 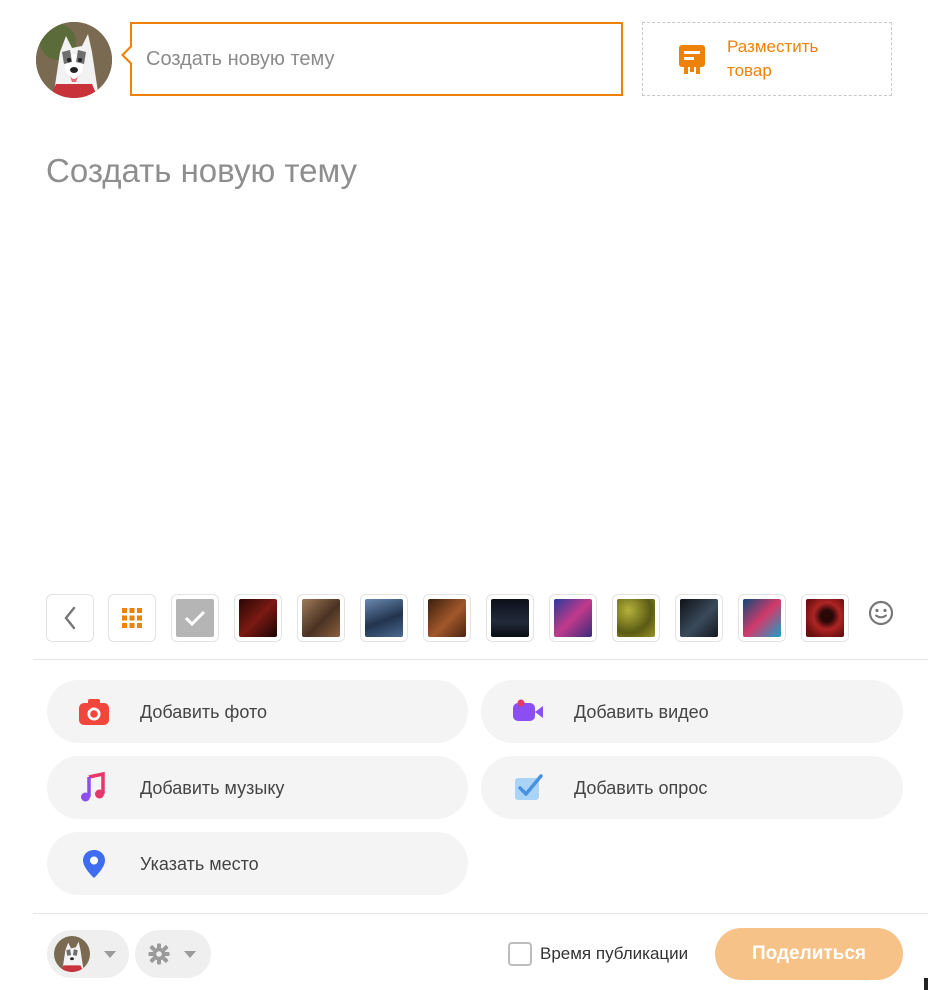 I want to click on chevron-left-icon, so click(x=70, y=618).